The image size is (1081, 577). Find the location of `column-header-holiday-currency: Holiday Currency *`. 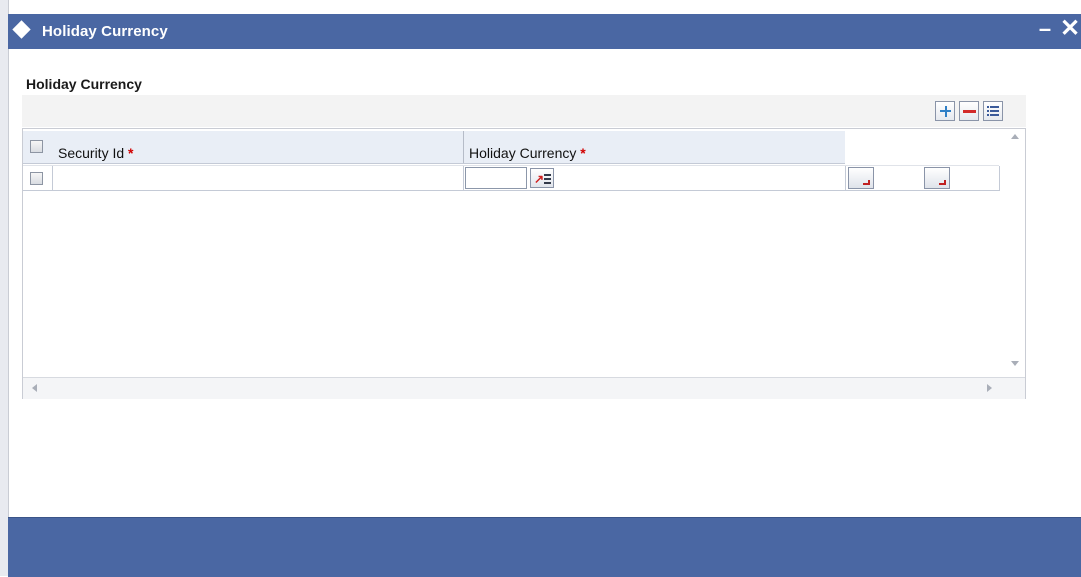

column-header-holiday-currency: Holiday Currency * is located at coordinates (527, 153).